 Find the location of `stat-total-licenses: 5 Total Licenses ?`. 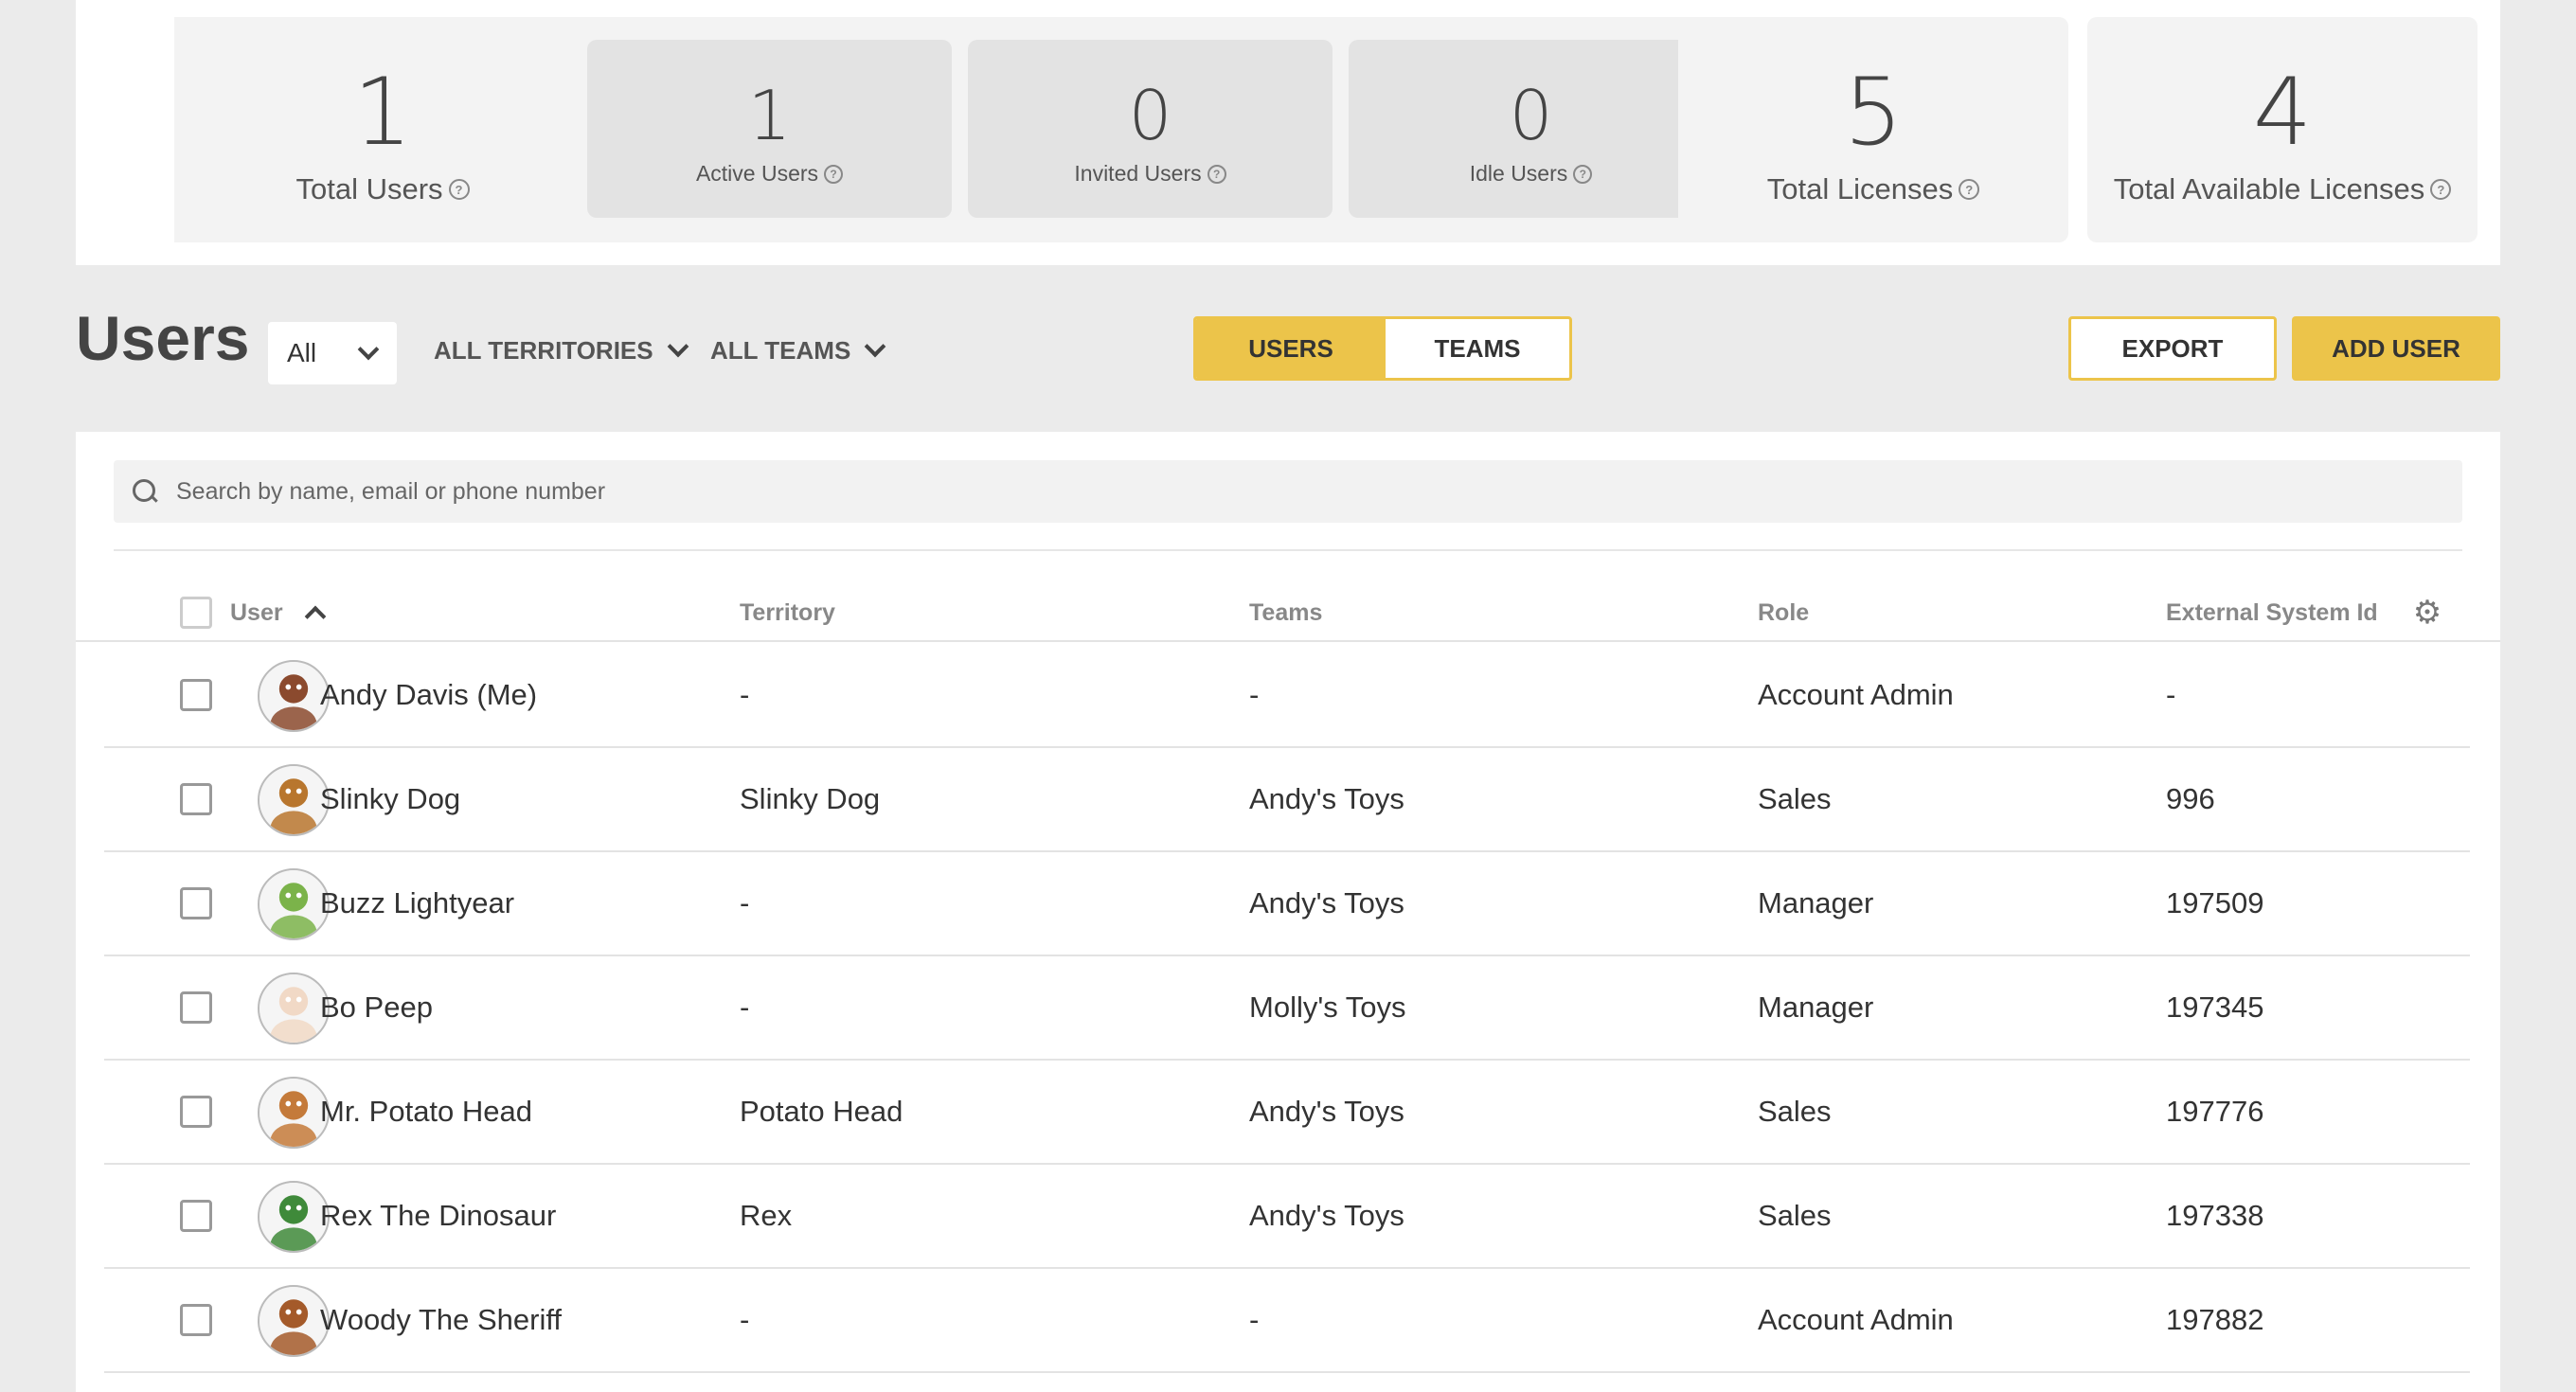

stat-total-licenses: 5 Total Licenses ? is located at coordinates (1873, 130).